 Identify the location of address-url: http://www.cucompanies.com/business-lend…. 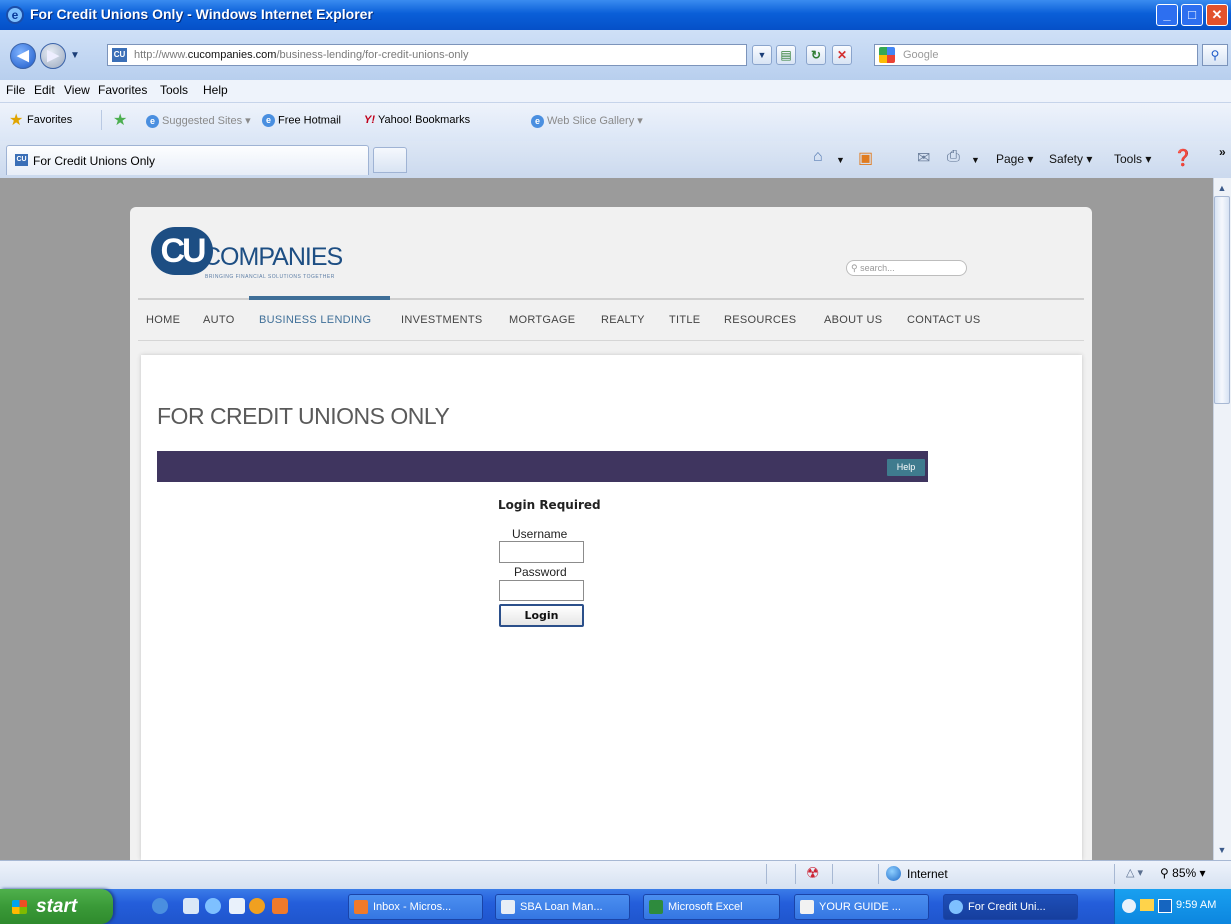
(301, 55).